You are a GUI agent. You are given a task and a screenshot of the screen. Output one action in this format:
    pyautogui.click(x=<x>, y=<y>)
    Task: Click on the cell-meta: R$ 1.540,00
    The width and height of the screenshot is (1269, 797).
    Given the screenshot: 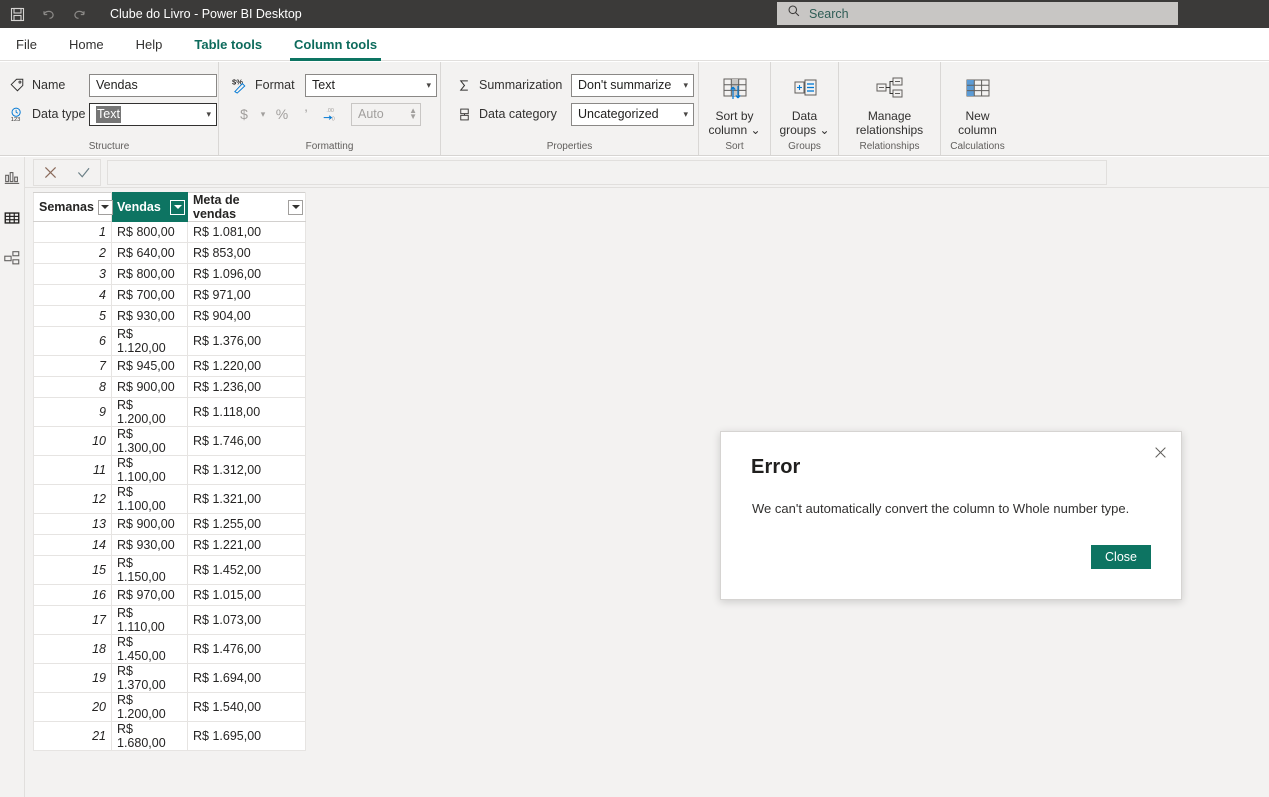 What is the action you would take?
    pyautogui.click(x=246, y=707)
    